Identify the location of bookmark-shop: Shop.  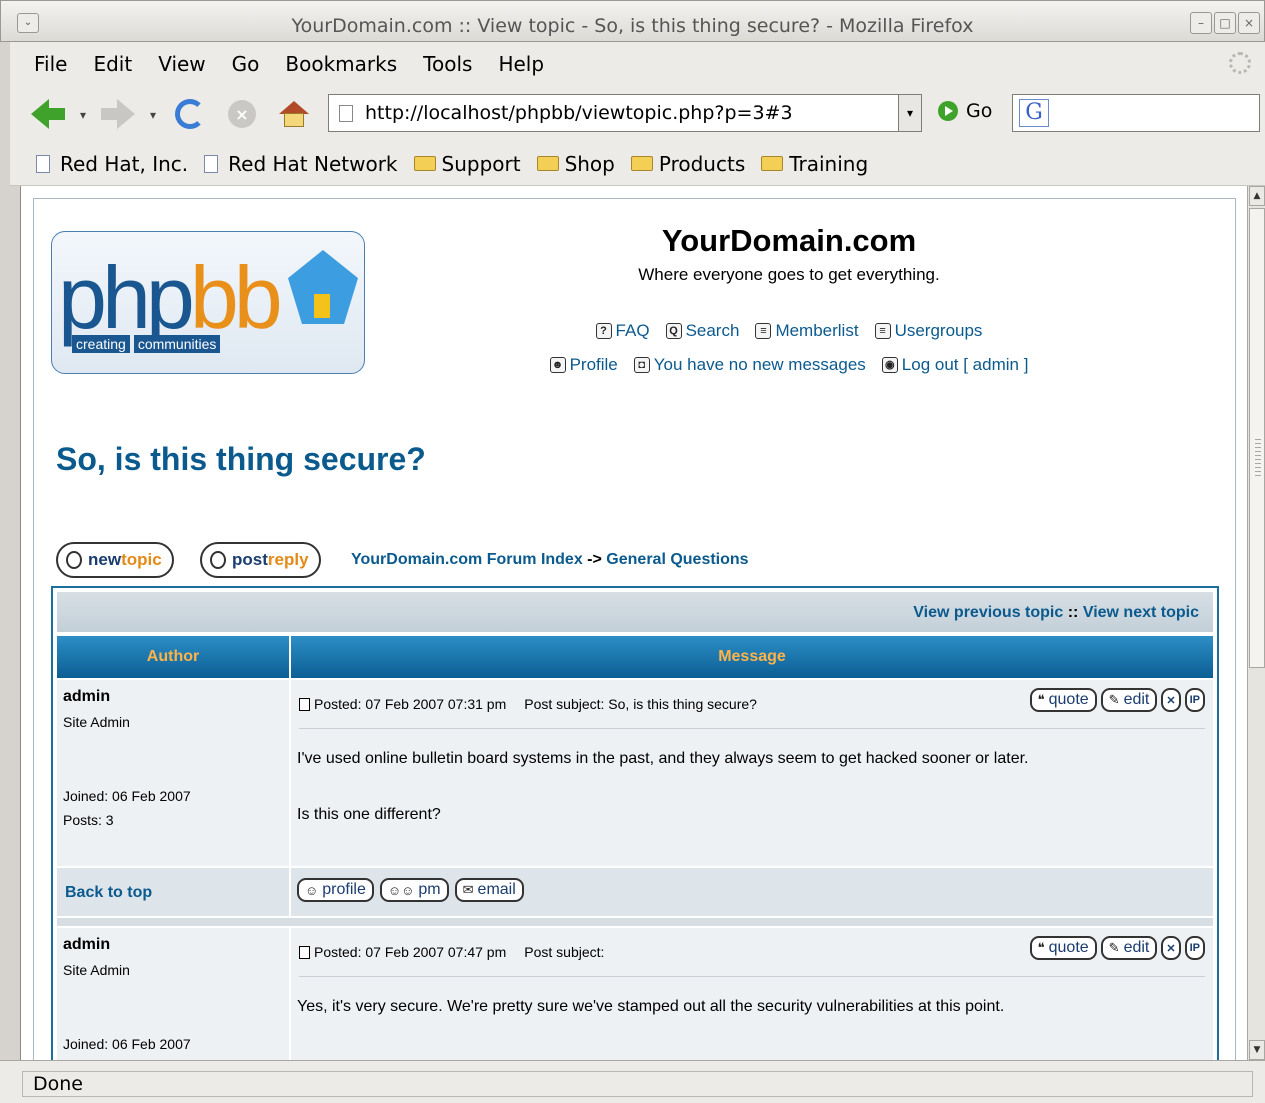
(575, 163).